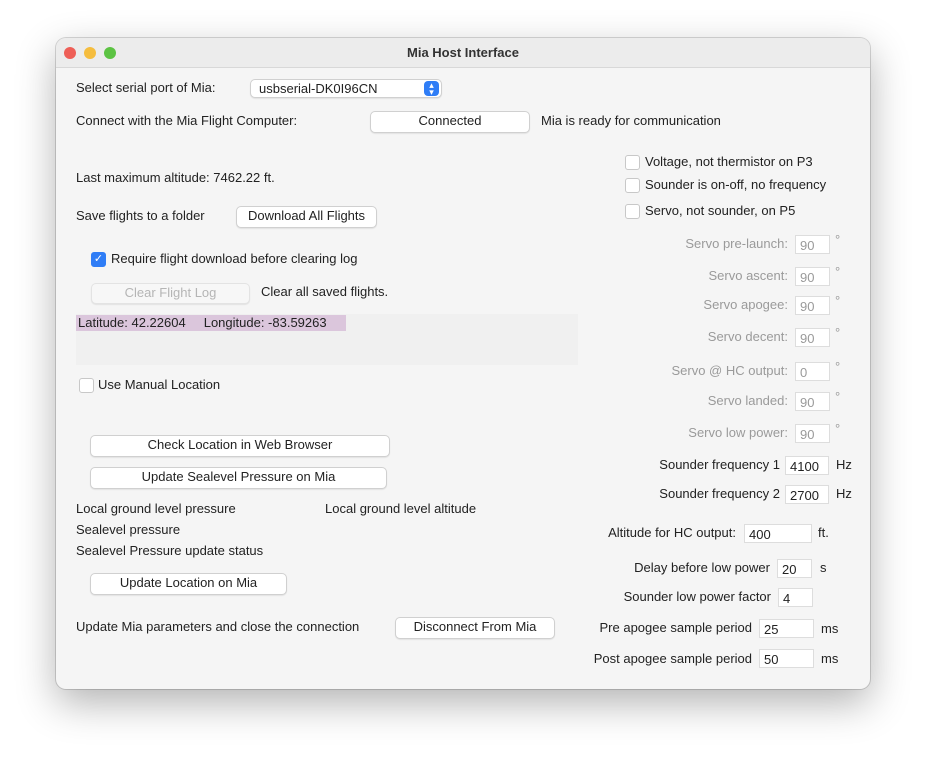 This screenshot has width=926, height=763. I want to click on servo-label: Servo @ HC output:, so click(729, 370).